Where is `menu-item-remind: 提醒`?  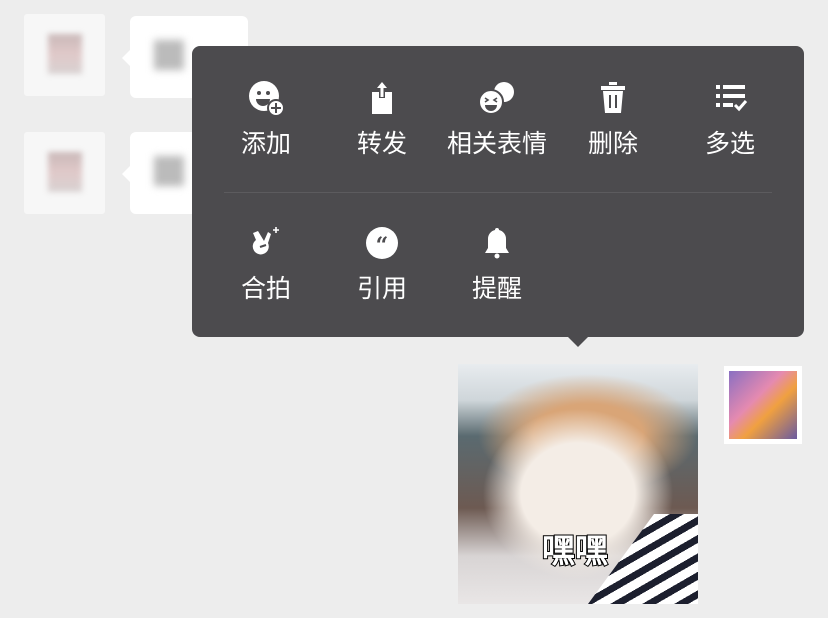 menu-item-remind: 提醒 is located at coordinates (497, 268).